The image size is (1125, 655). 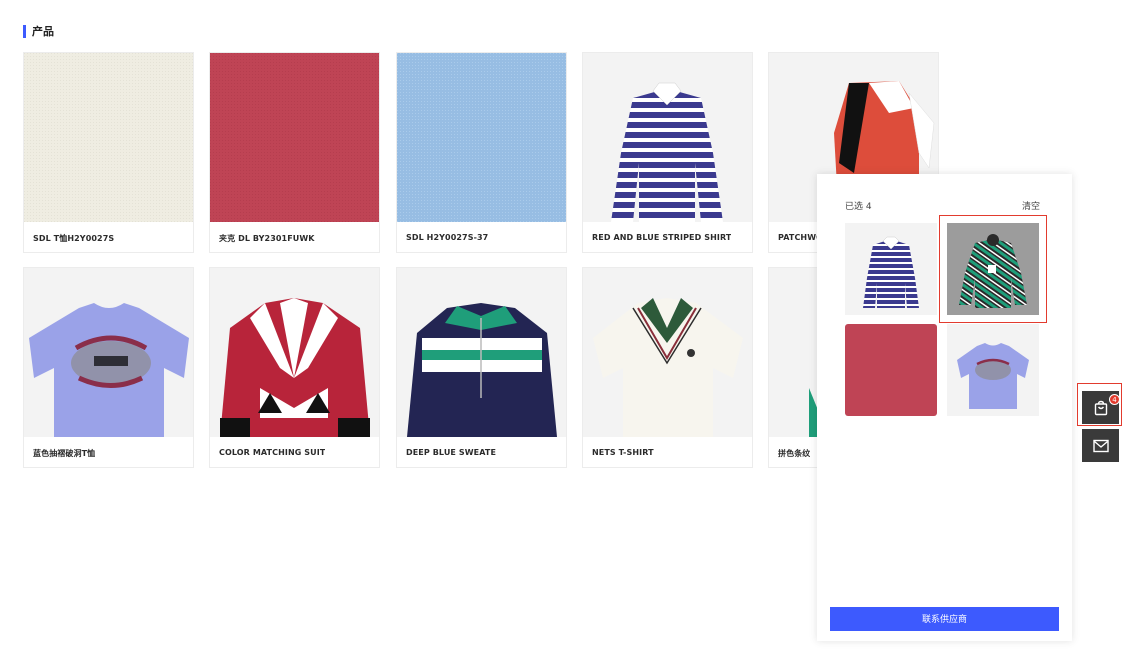 I want to click on section-title: 产品, so click(x=43, y=31).